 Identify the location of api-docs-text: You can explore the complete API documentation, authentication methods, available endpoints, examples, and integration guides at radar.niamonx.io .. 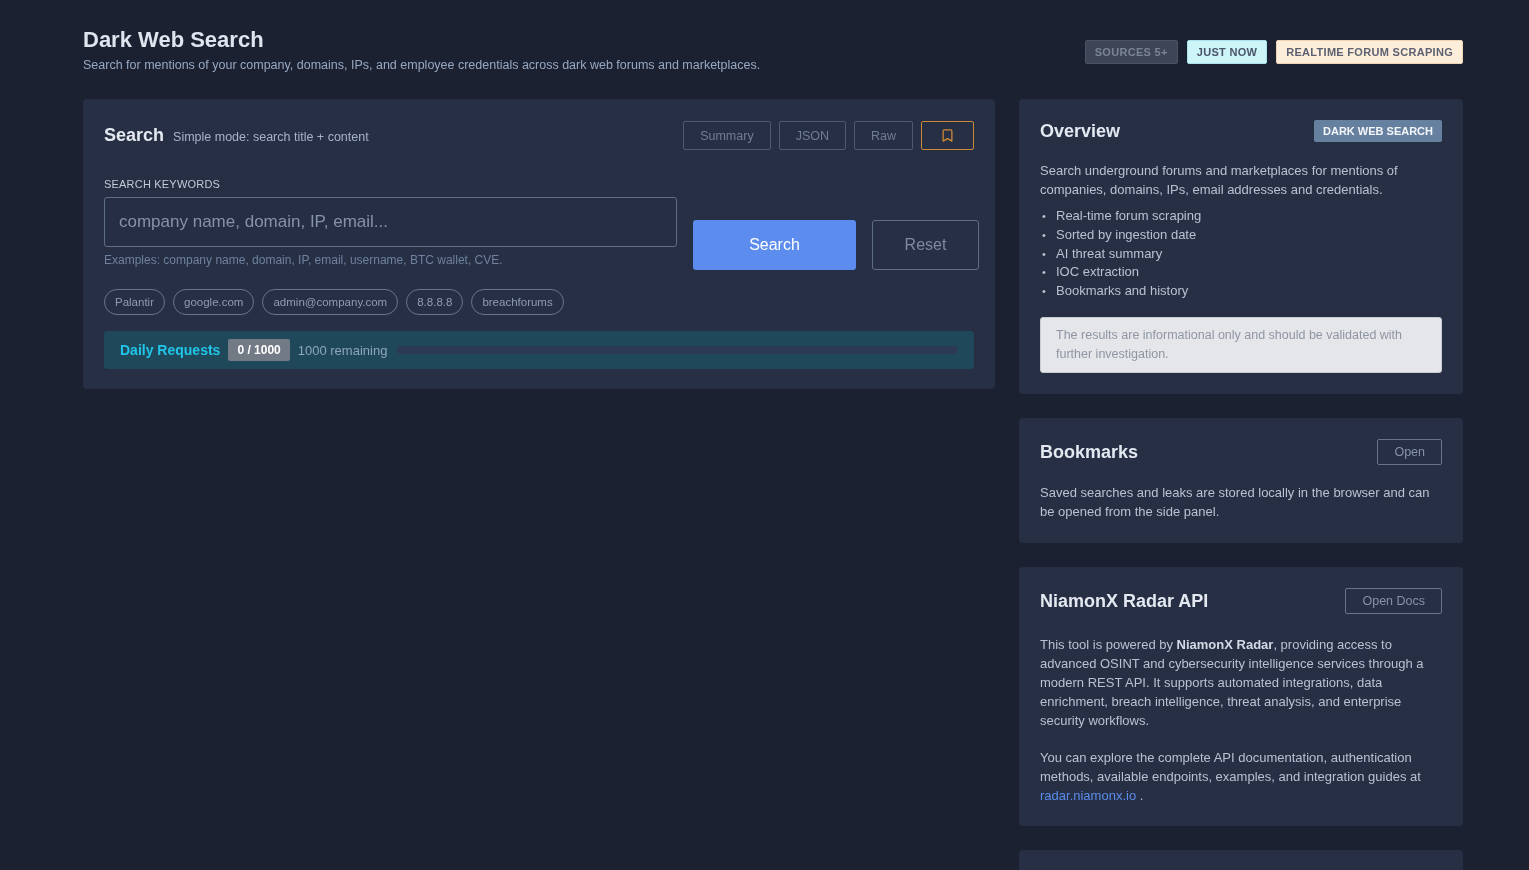
(1231, 777).